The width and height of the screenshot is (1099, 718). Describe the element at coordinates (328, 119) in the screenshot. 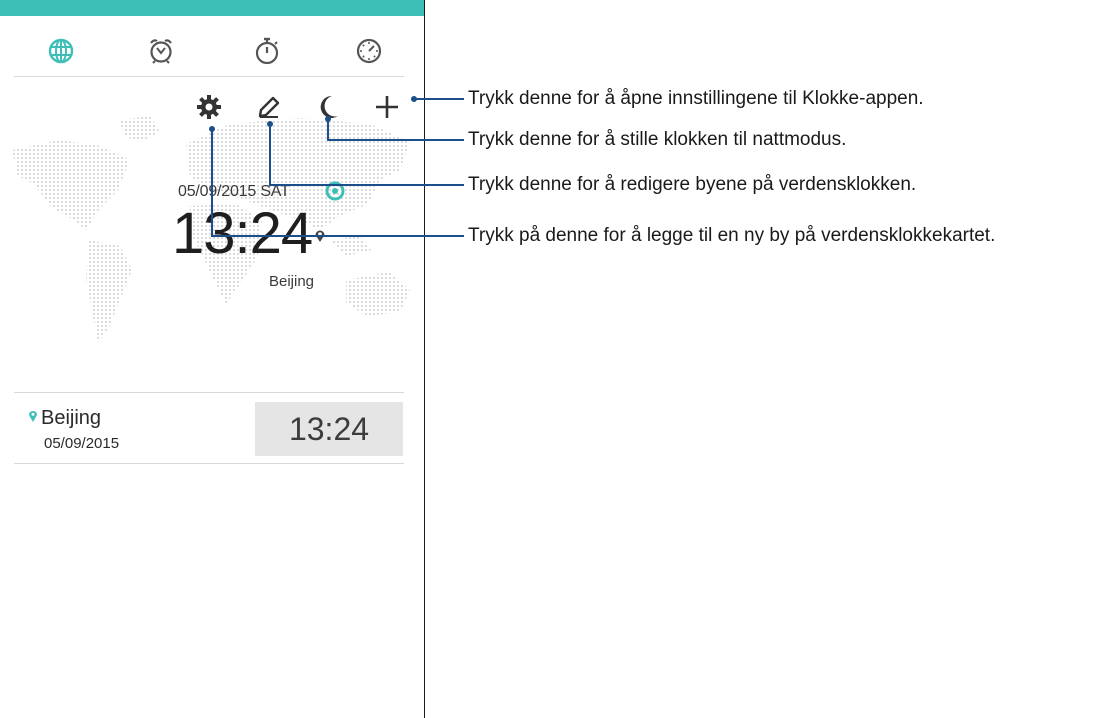

I see `callout-dot-night` at that location.